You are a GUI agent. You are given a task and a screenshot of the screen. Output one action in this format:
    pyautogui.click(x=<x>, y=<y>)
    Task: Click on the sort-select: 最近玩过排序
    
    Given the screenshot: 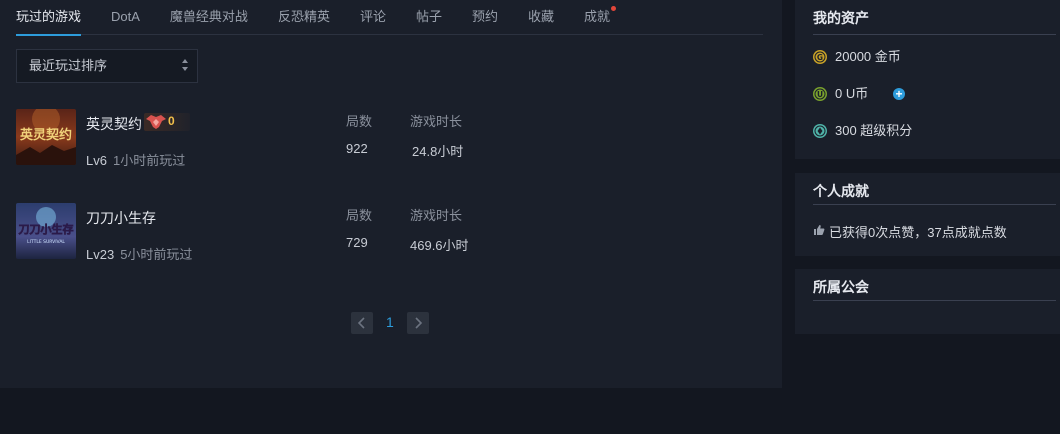 What is the action you would take?
    pyautogui.click(x=107, y=66)
    